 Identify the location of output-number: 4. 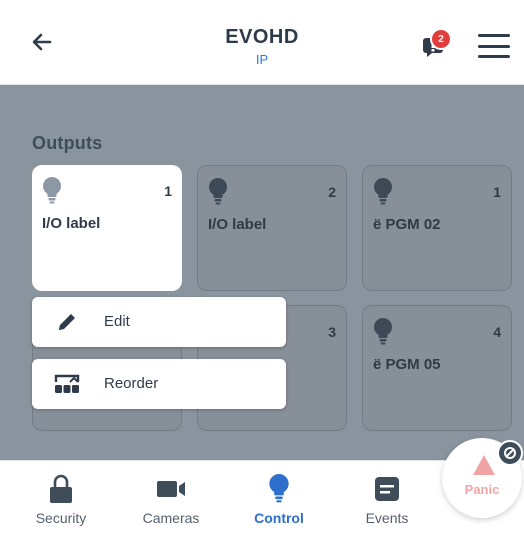
(497, 332).